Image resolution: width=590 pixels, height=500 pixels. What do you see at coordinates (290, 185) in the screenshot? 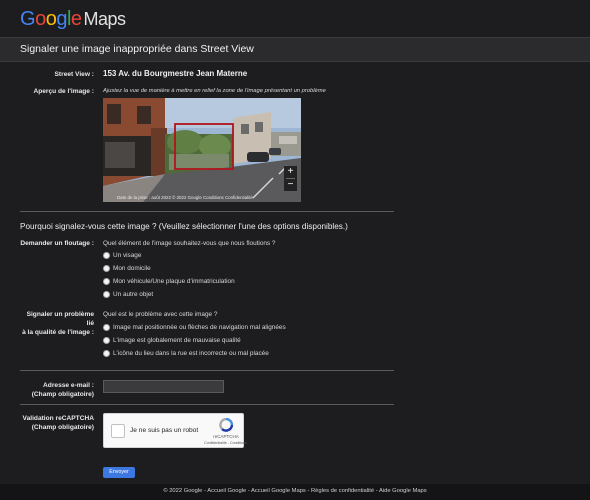
I see `zoom-out-button: −` at bounding box center [290, 185].